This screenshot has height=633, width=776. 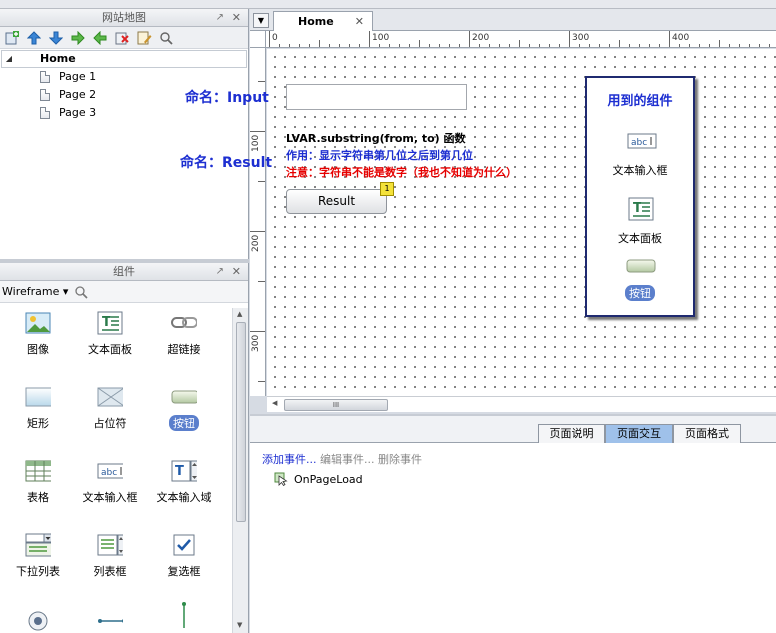 I want to click on hyperlink-icon, so click(x=184, y=323).